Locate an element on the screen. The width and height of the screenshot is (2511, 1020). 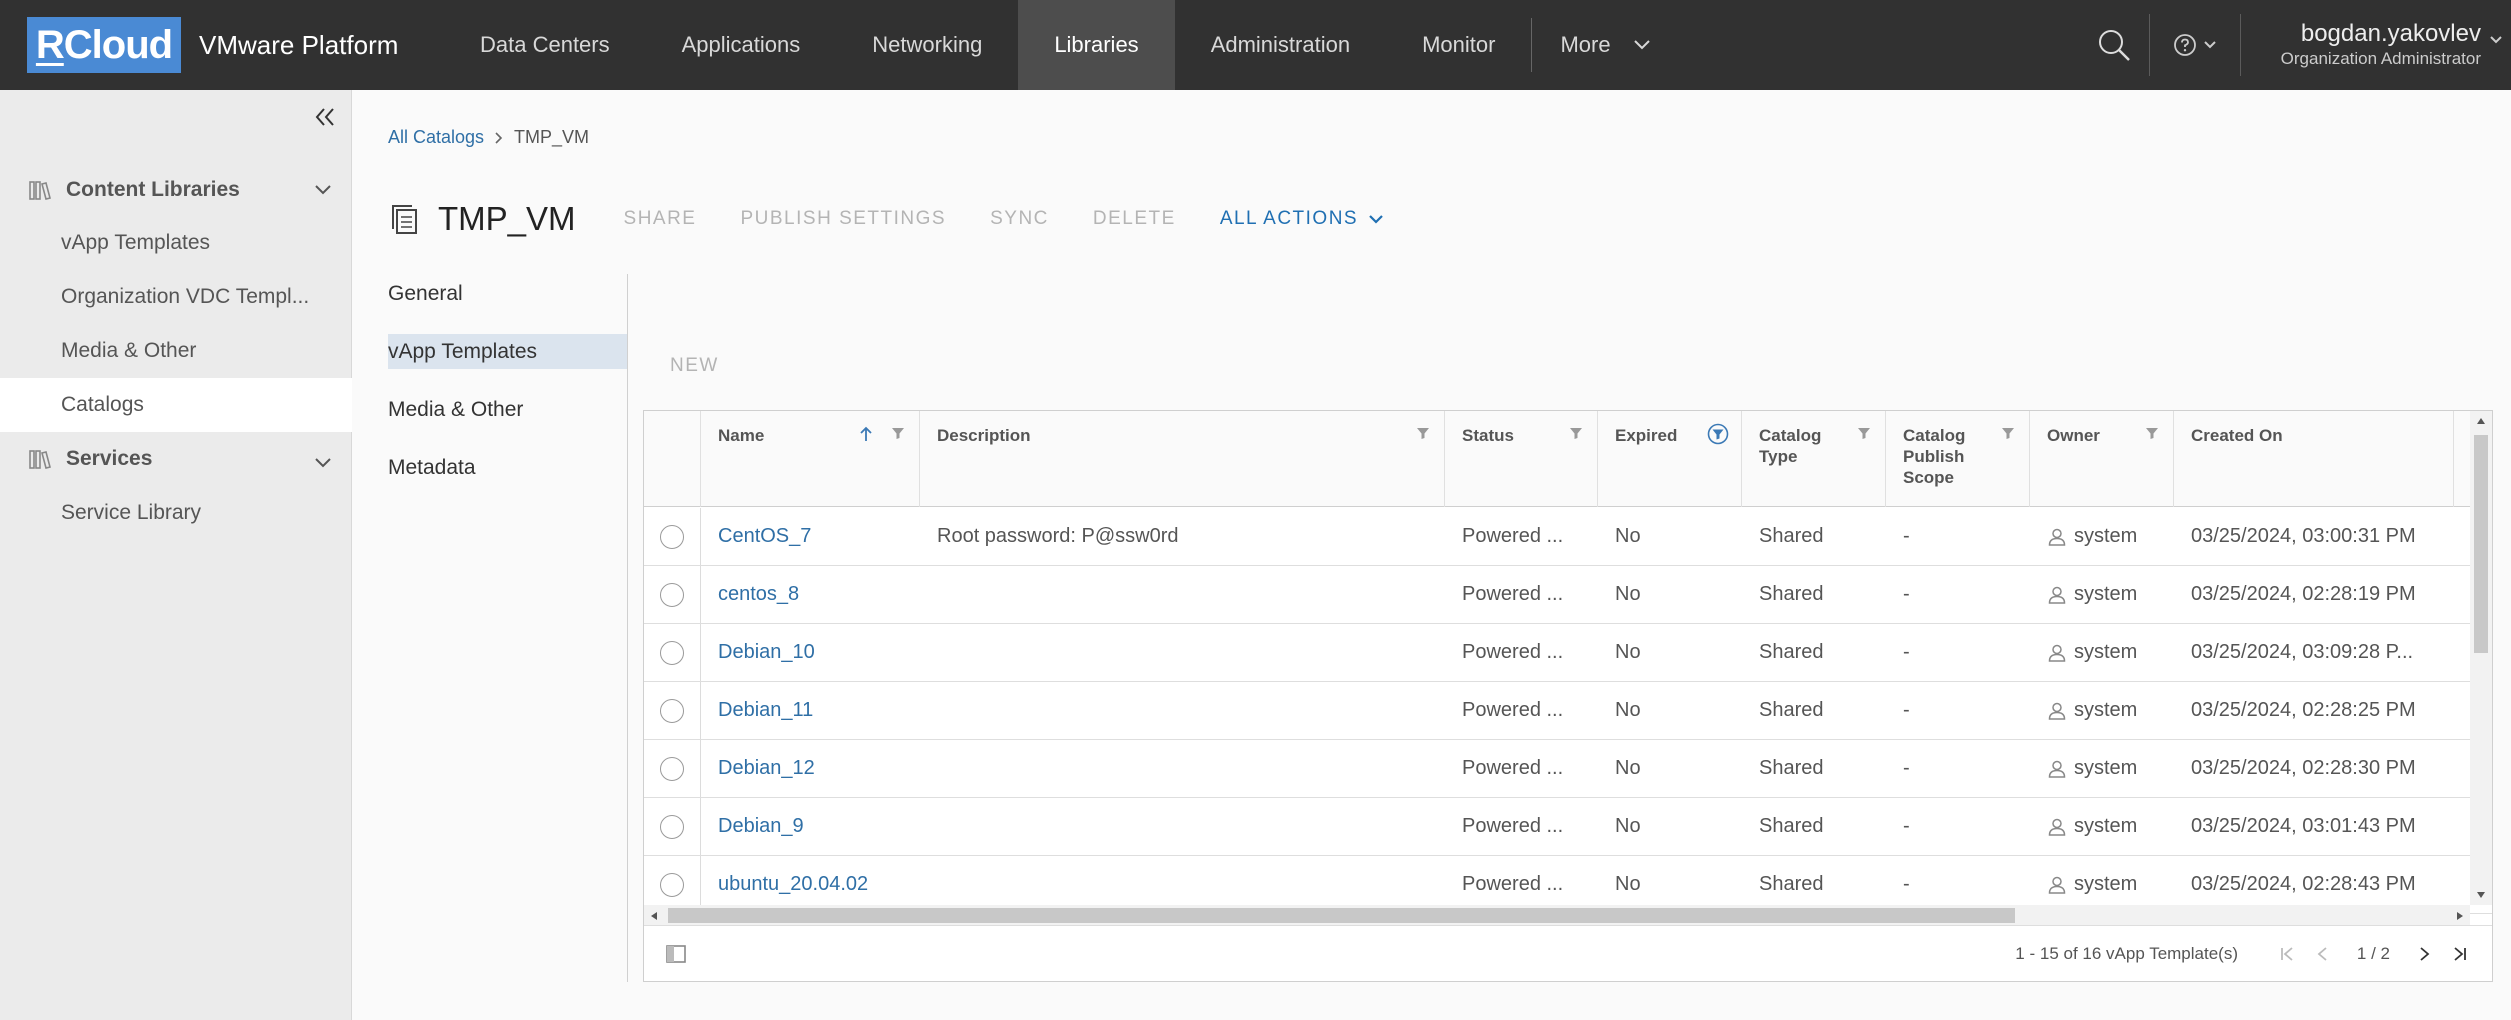
breadcrumb: All Catalogs TMP_VM is located at coordinates (488, 137).